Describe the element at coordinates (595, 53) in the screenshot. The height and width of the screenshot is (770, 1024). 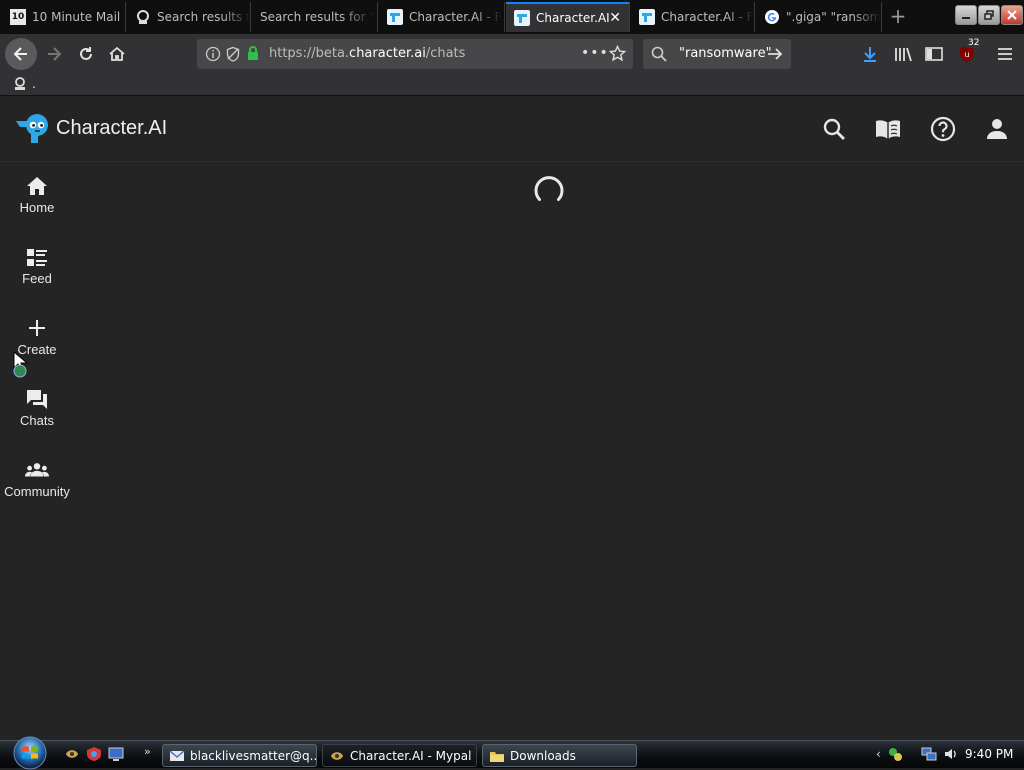
I see `page-actions-icon: •••` at that location.